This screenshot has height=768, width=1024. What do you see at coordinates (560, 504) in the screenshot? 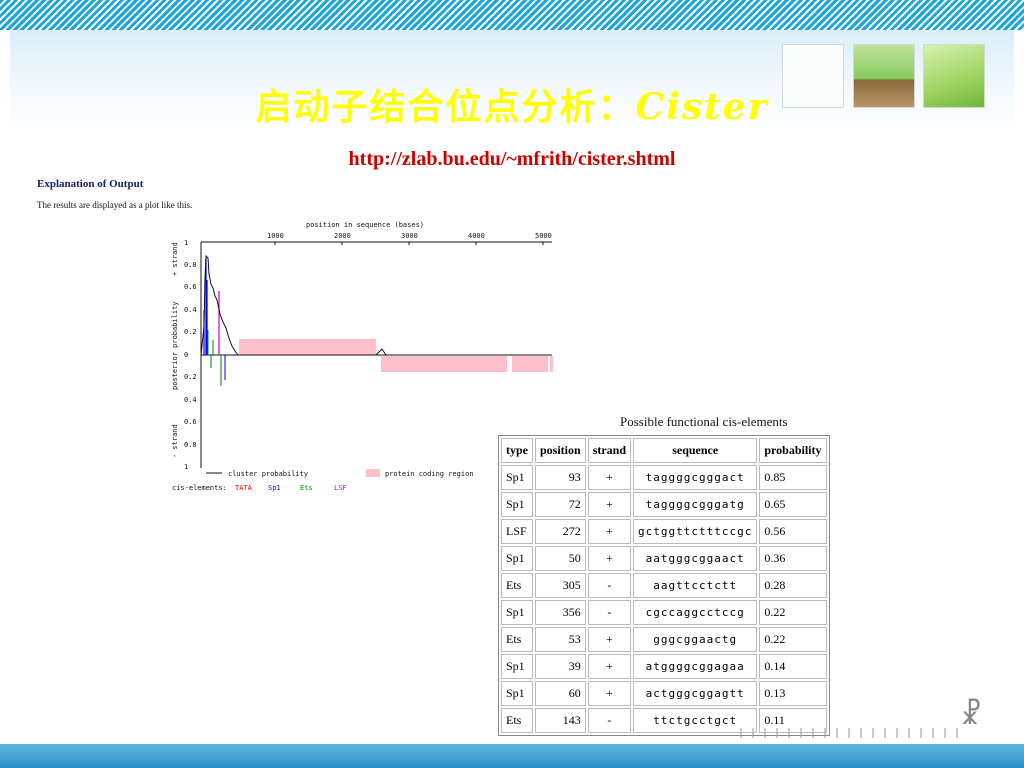
I see `cell-position: 72` at bounding box center [560, 504].